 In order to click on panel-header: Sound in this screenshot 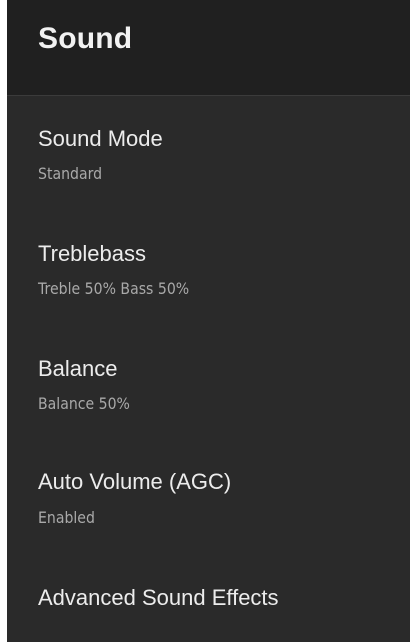, I will do `click(208, 48)`.